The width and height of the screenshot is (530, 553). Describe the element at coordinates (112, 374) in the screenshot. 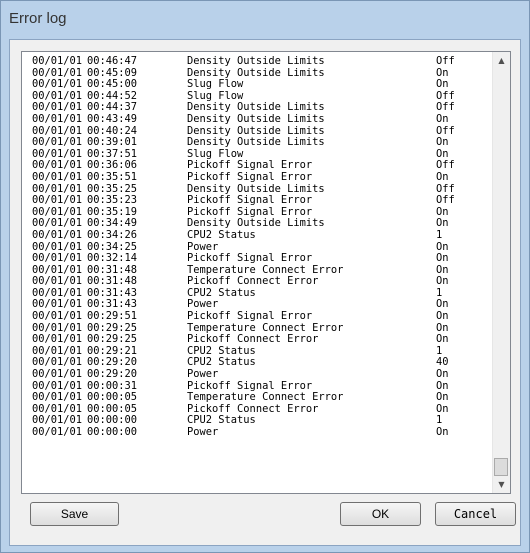

I see `log-time: 00:29:20` at that location.